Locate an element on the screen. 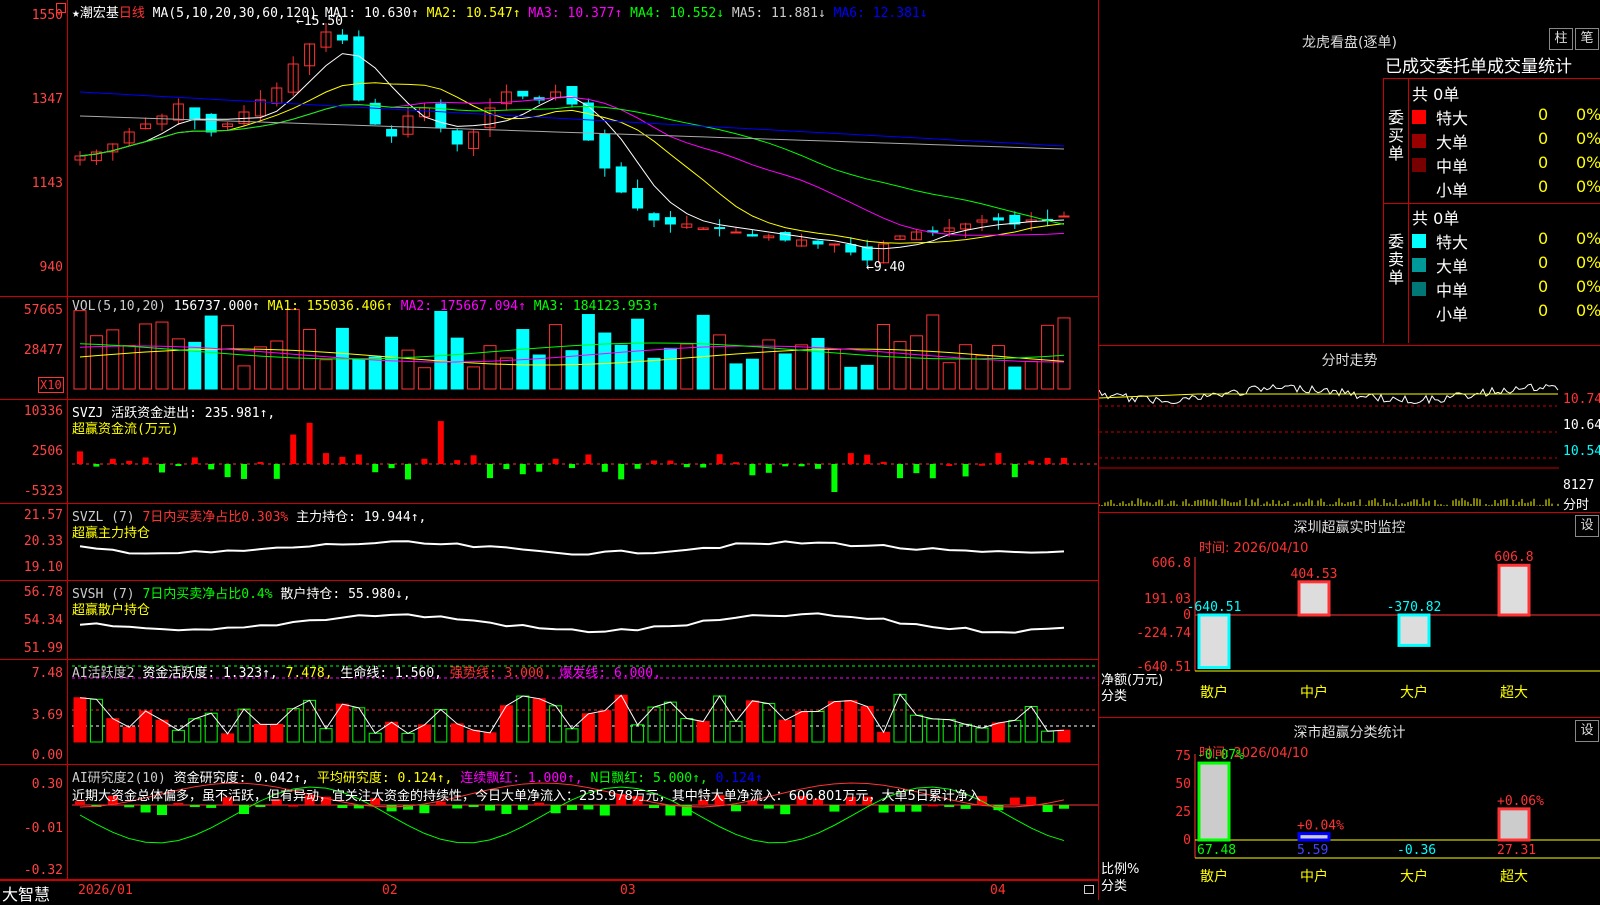 This screenshot has height=905, width=1600. period-label: 日线 is located at coordinates (131, 13).